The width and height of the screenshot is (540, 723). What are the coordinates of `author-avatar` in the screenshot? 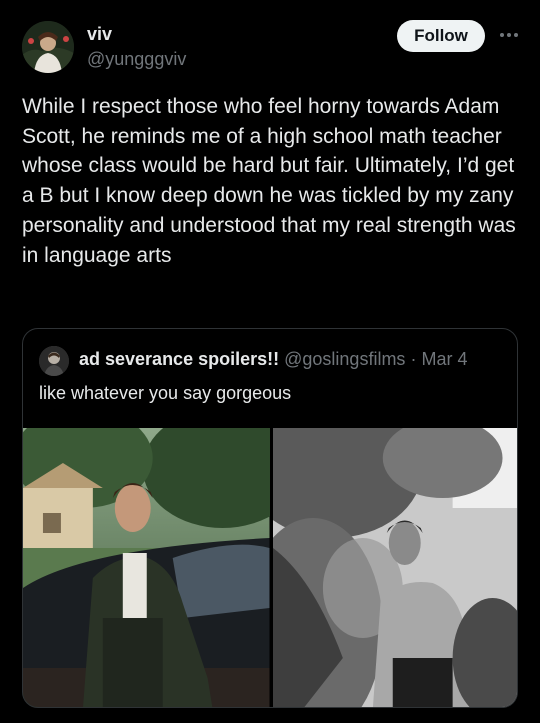 It's located at (48, 47).